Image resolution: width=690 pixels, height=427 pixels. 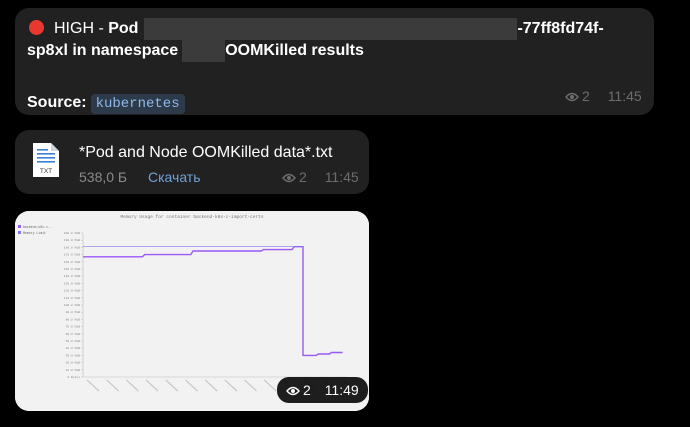 I want to click on y-tick-label: 70.0 MiB, so click(x=73, y=327).